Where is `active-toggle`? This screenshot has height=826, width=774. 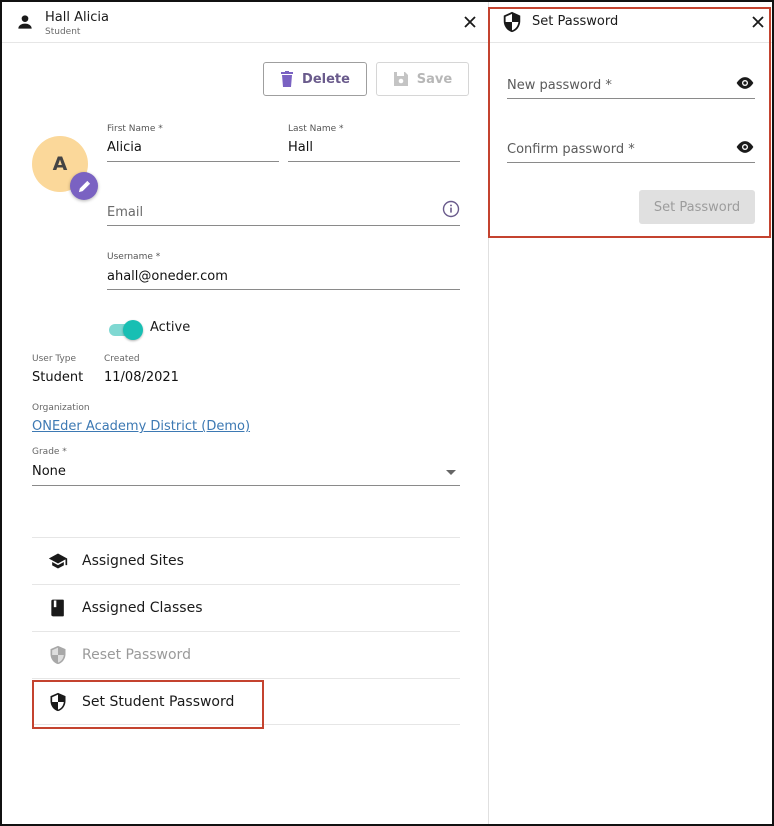
active-toggle is located at coordinates (125, 330).